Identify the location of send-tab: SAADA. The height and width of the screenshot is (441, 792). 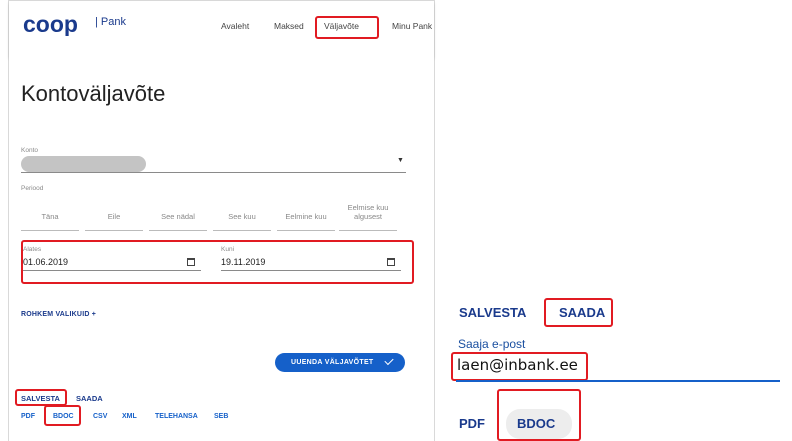
(89, 398).